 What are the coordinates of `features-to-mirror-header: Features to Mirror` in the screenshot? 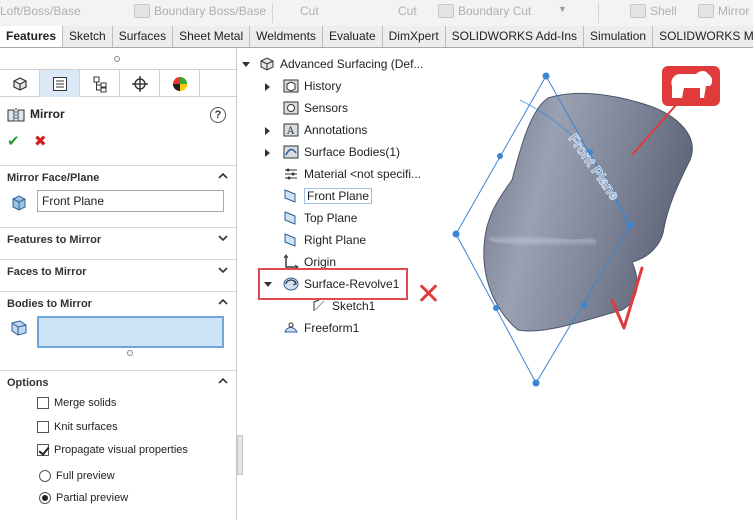 It's located at (118, 239).